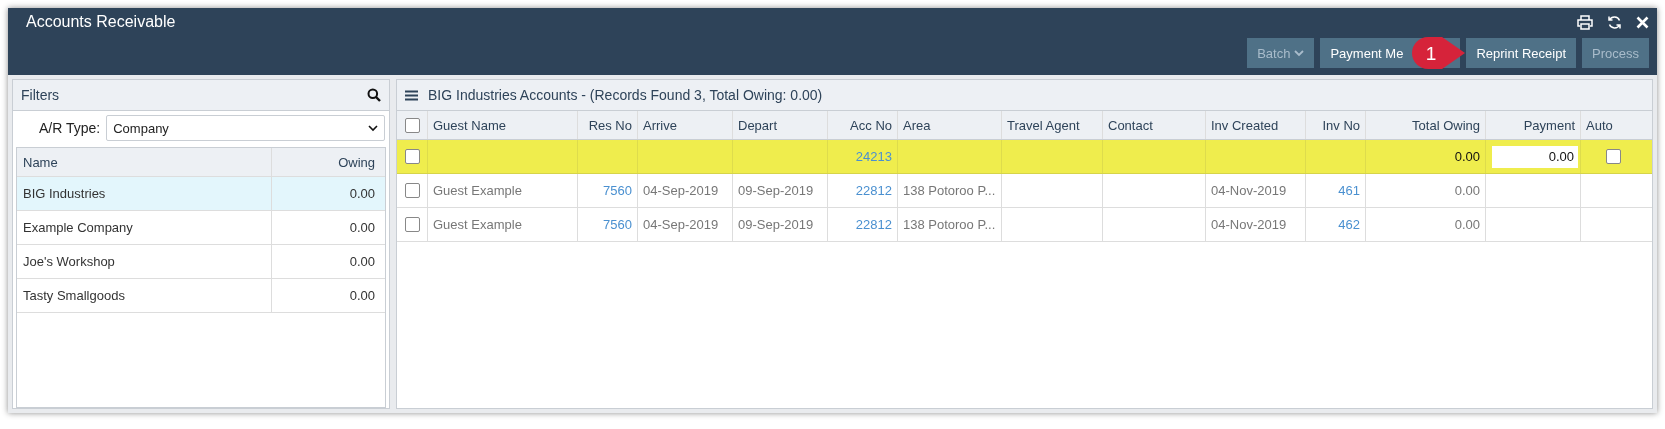 This screenshot has width=1665, height=429. What do you see at coordinates (1349, 224) in the screenshot?
I see `link: 462` at bounding box center [1349, 224].